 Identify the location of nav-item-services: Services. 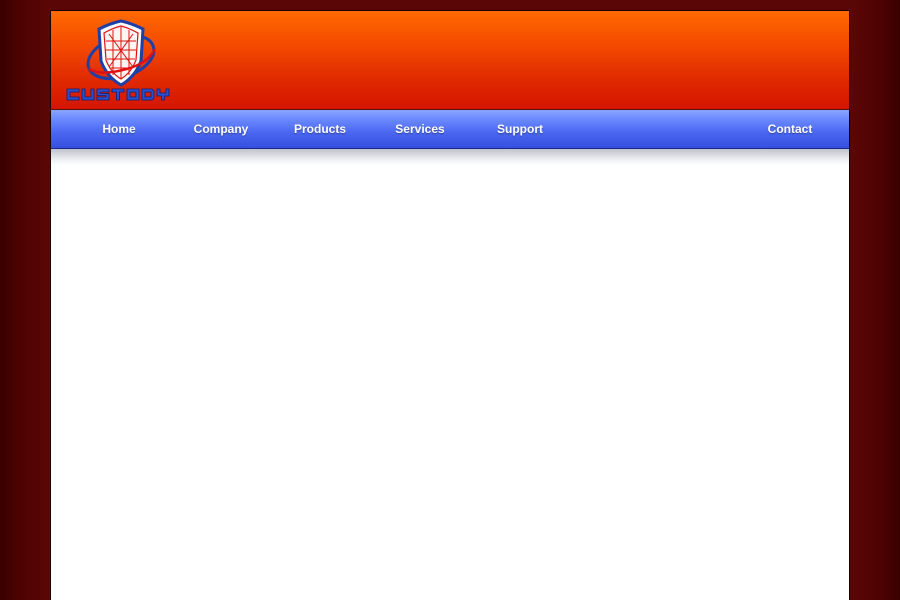
(420, 129).